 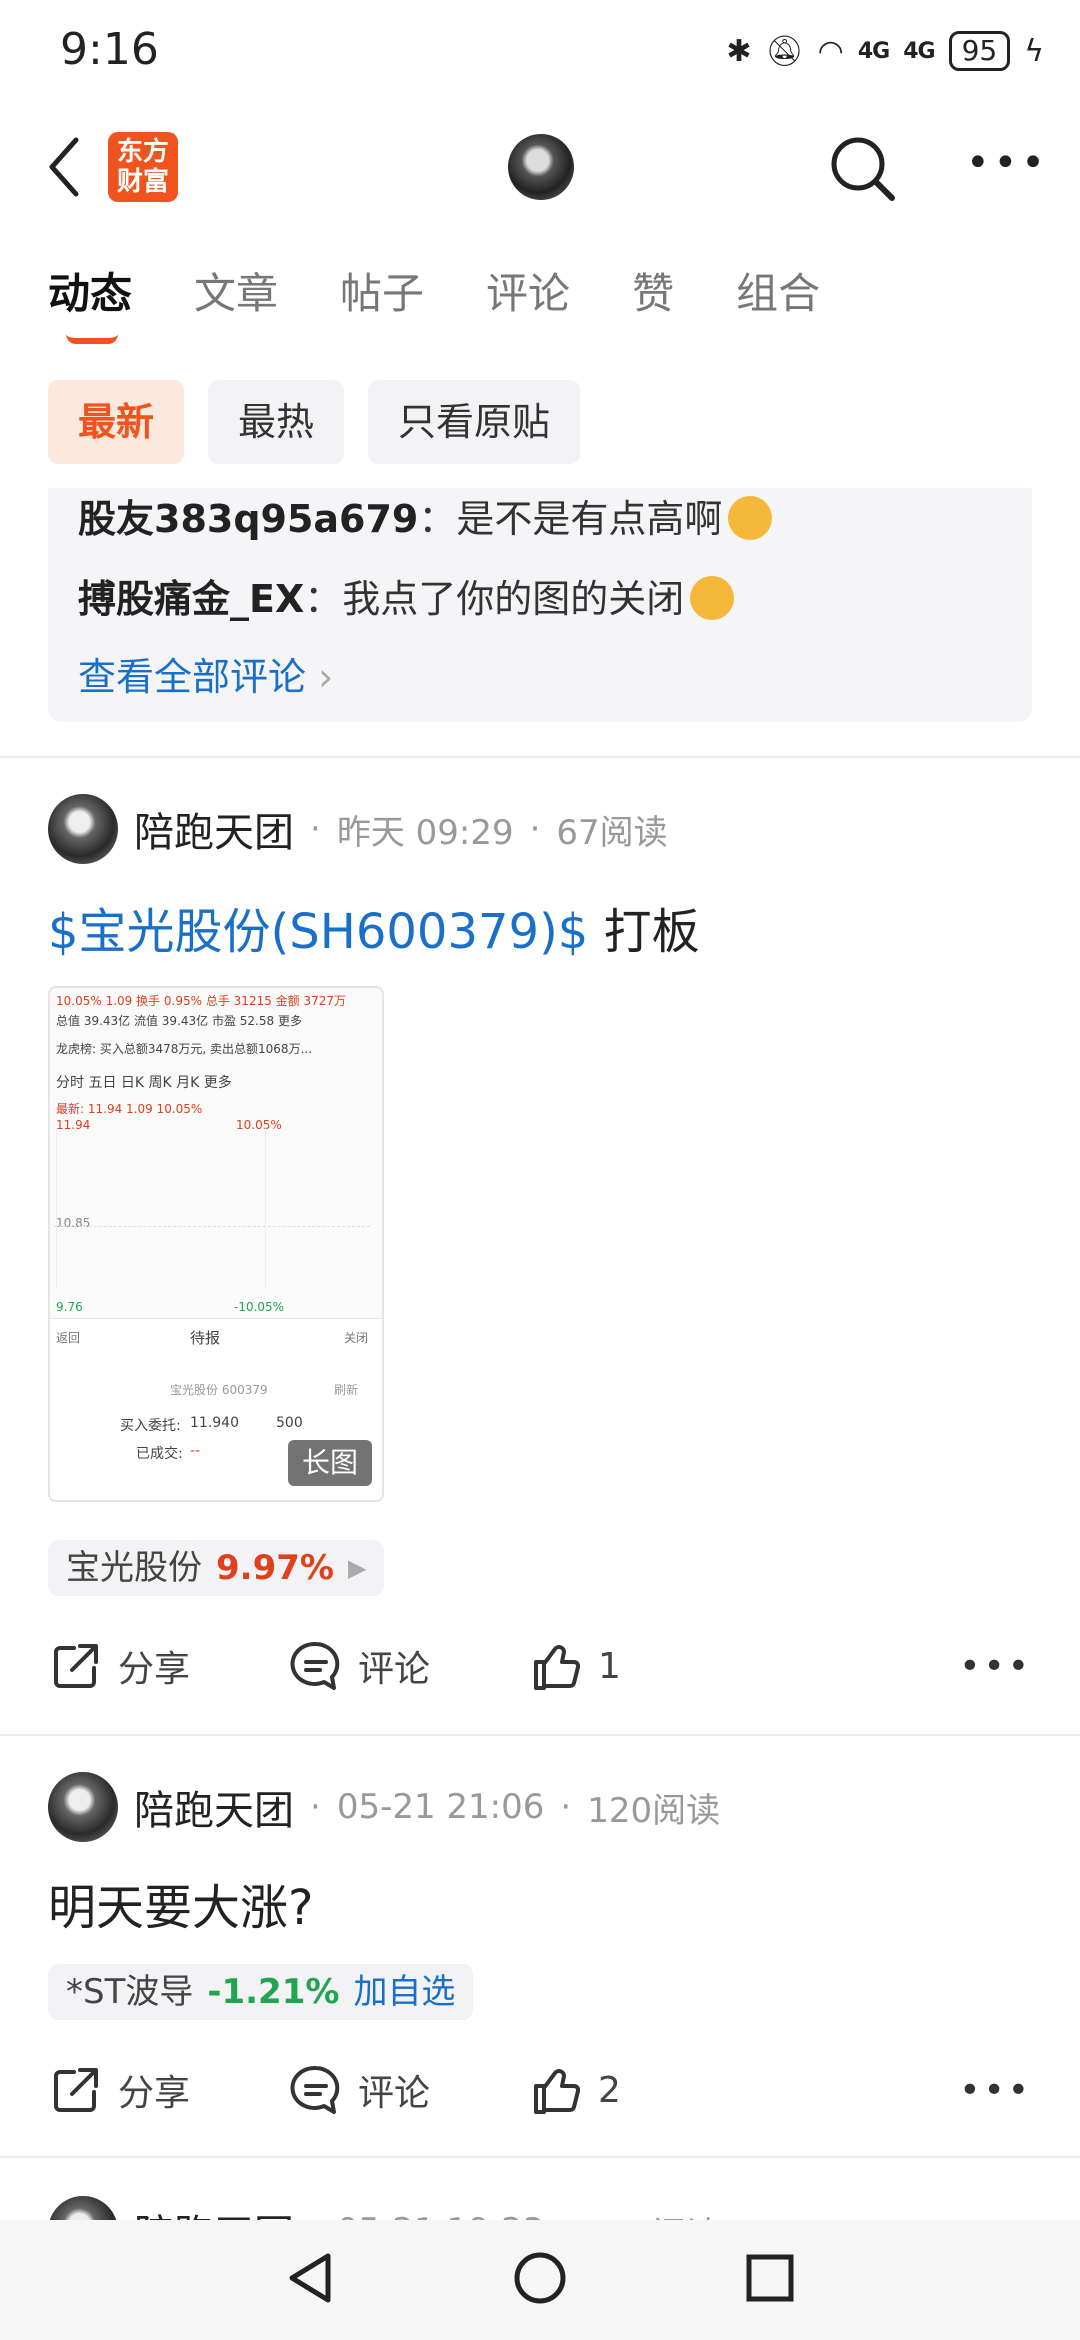 I want to click on like-button: 1, so click(x=574, y=1666).